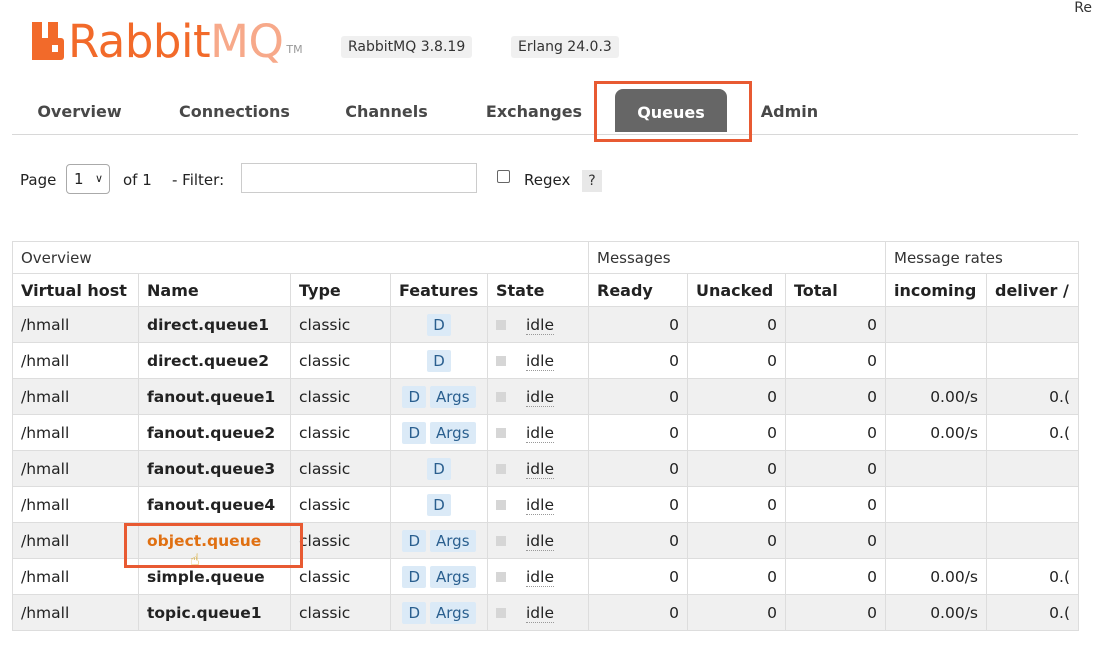 This screenshot has height=651, width=1096. I want to click on col-unacked: Unacked, so click(736, 290).